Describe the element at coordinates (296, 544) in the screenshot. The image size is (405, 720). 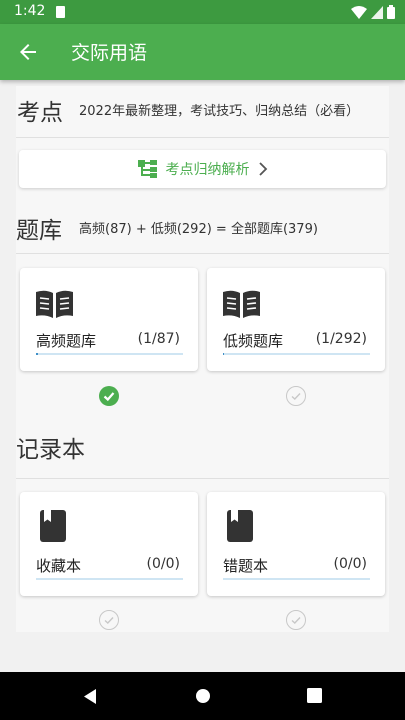
I see `wrong-answers-book-card: 错题本 (0/0)` at that location.